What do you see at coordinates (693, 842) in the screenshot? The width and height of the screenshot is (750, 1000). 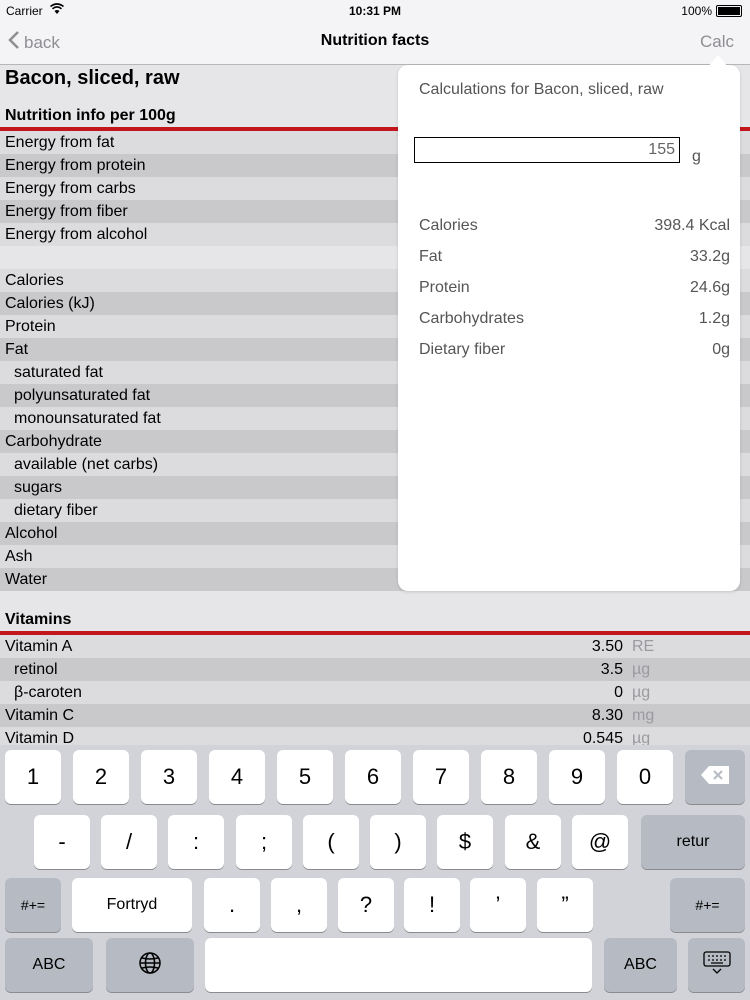 I see `return-key: retur` at bounding box center [693, 842].